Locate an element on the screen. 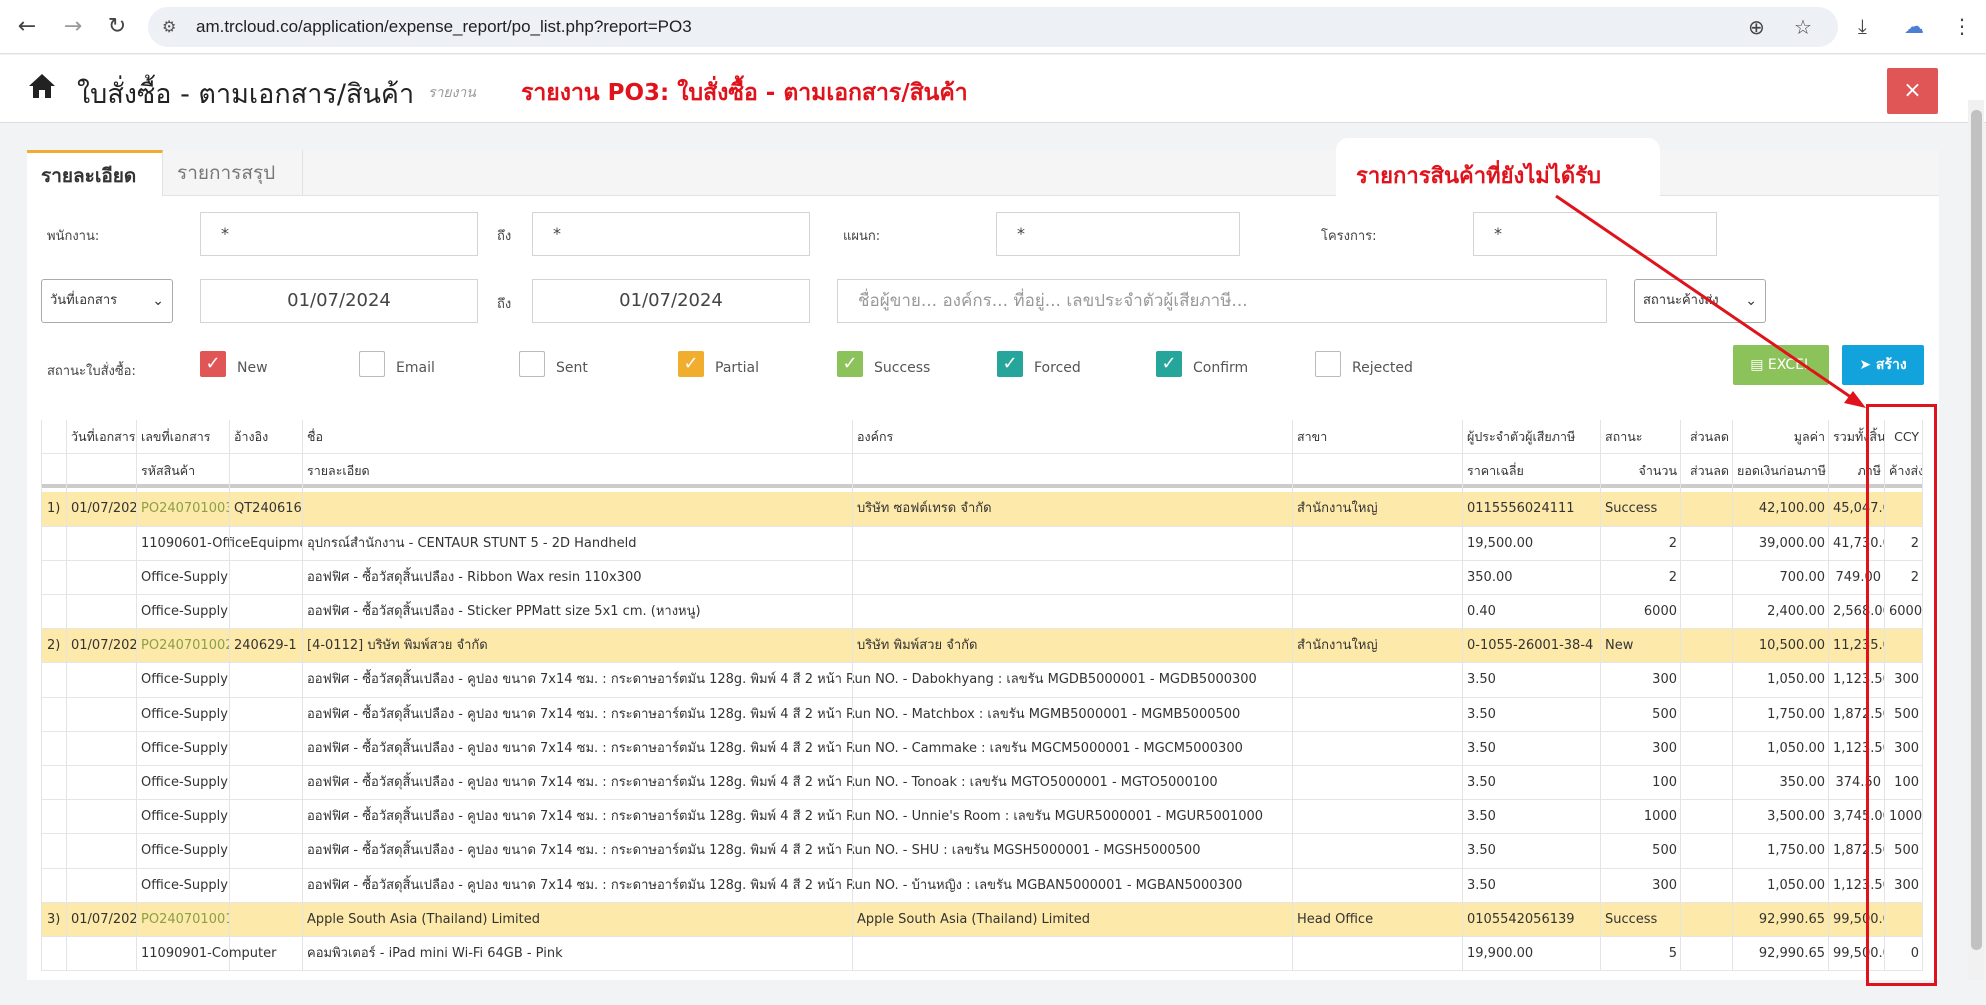 The height and width of the screenshot is (1005, 1986). amount: 42,100.00 is located at coordinates (1791, 509).